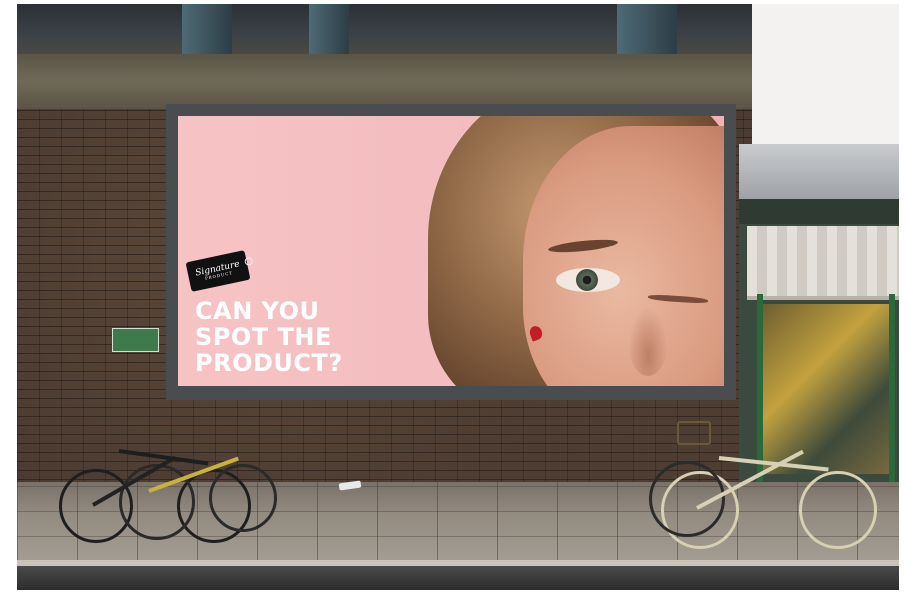 Image resolution: width=908 pixels, height=592 pixels. I want to click on sky, so click(825, 79).